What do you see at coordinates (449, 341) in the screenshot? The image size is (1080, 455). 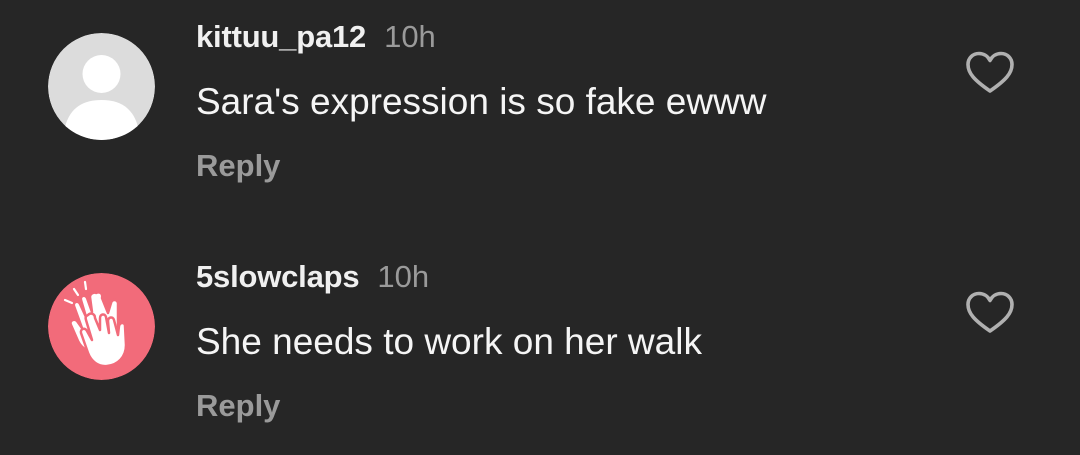 I see `comment-text: She needs to work on her walk` at bounding box center [449, 341].